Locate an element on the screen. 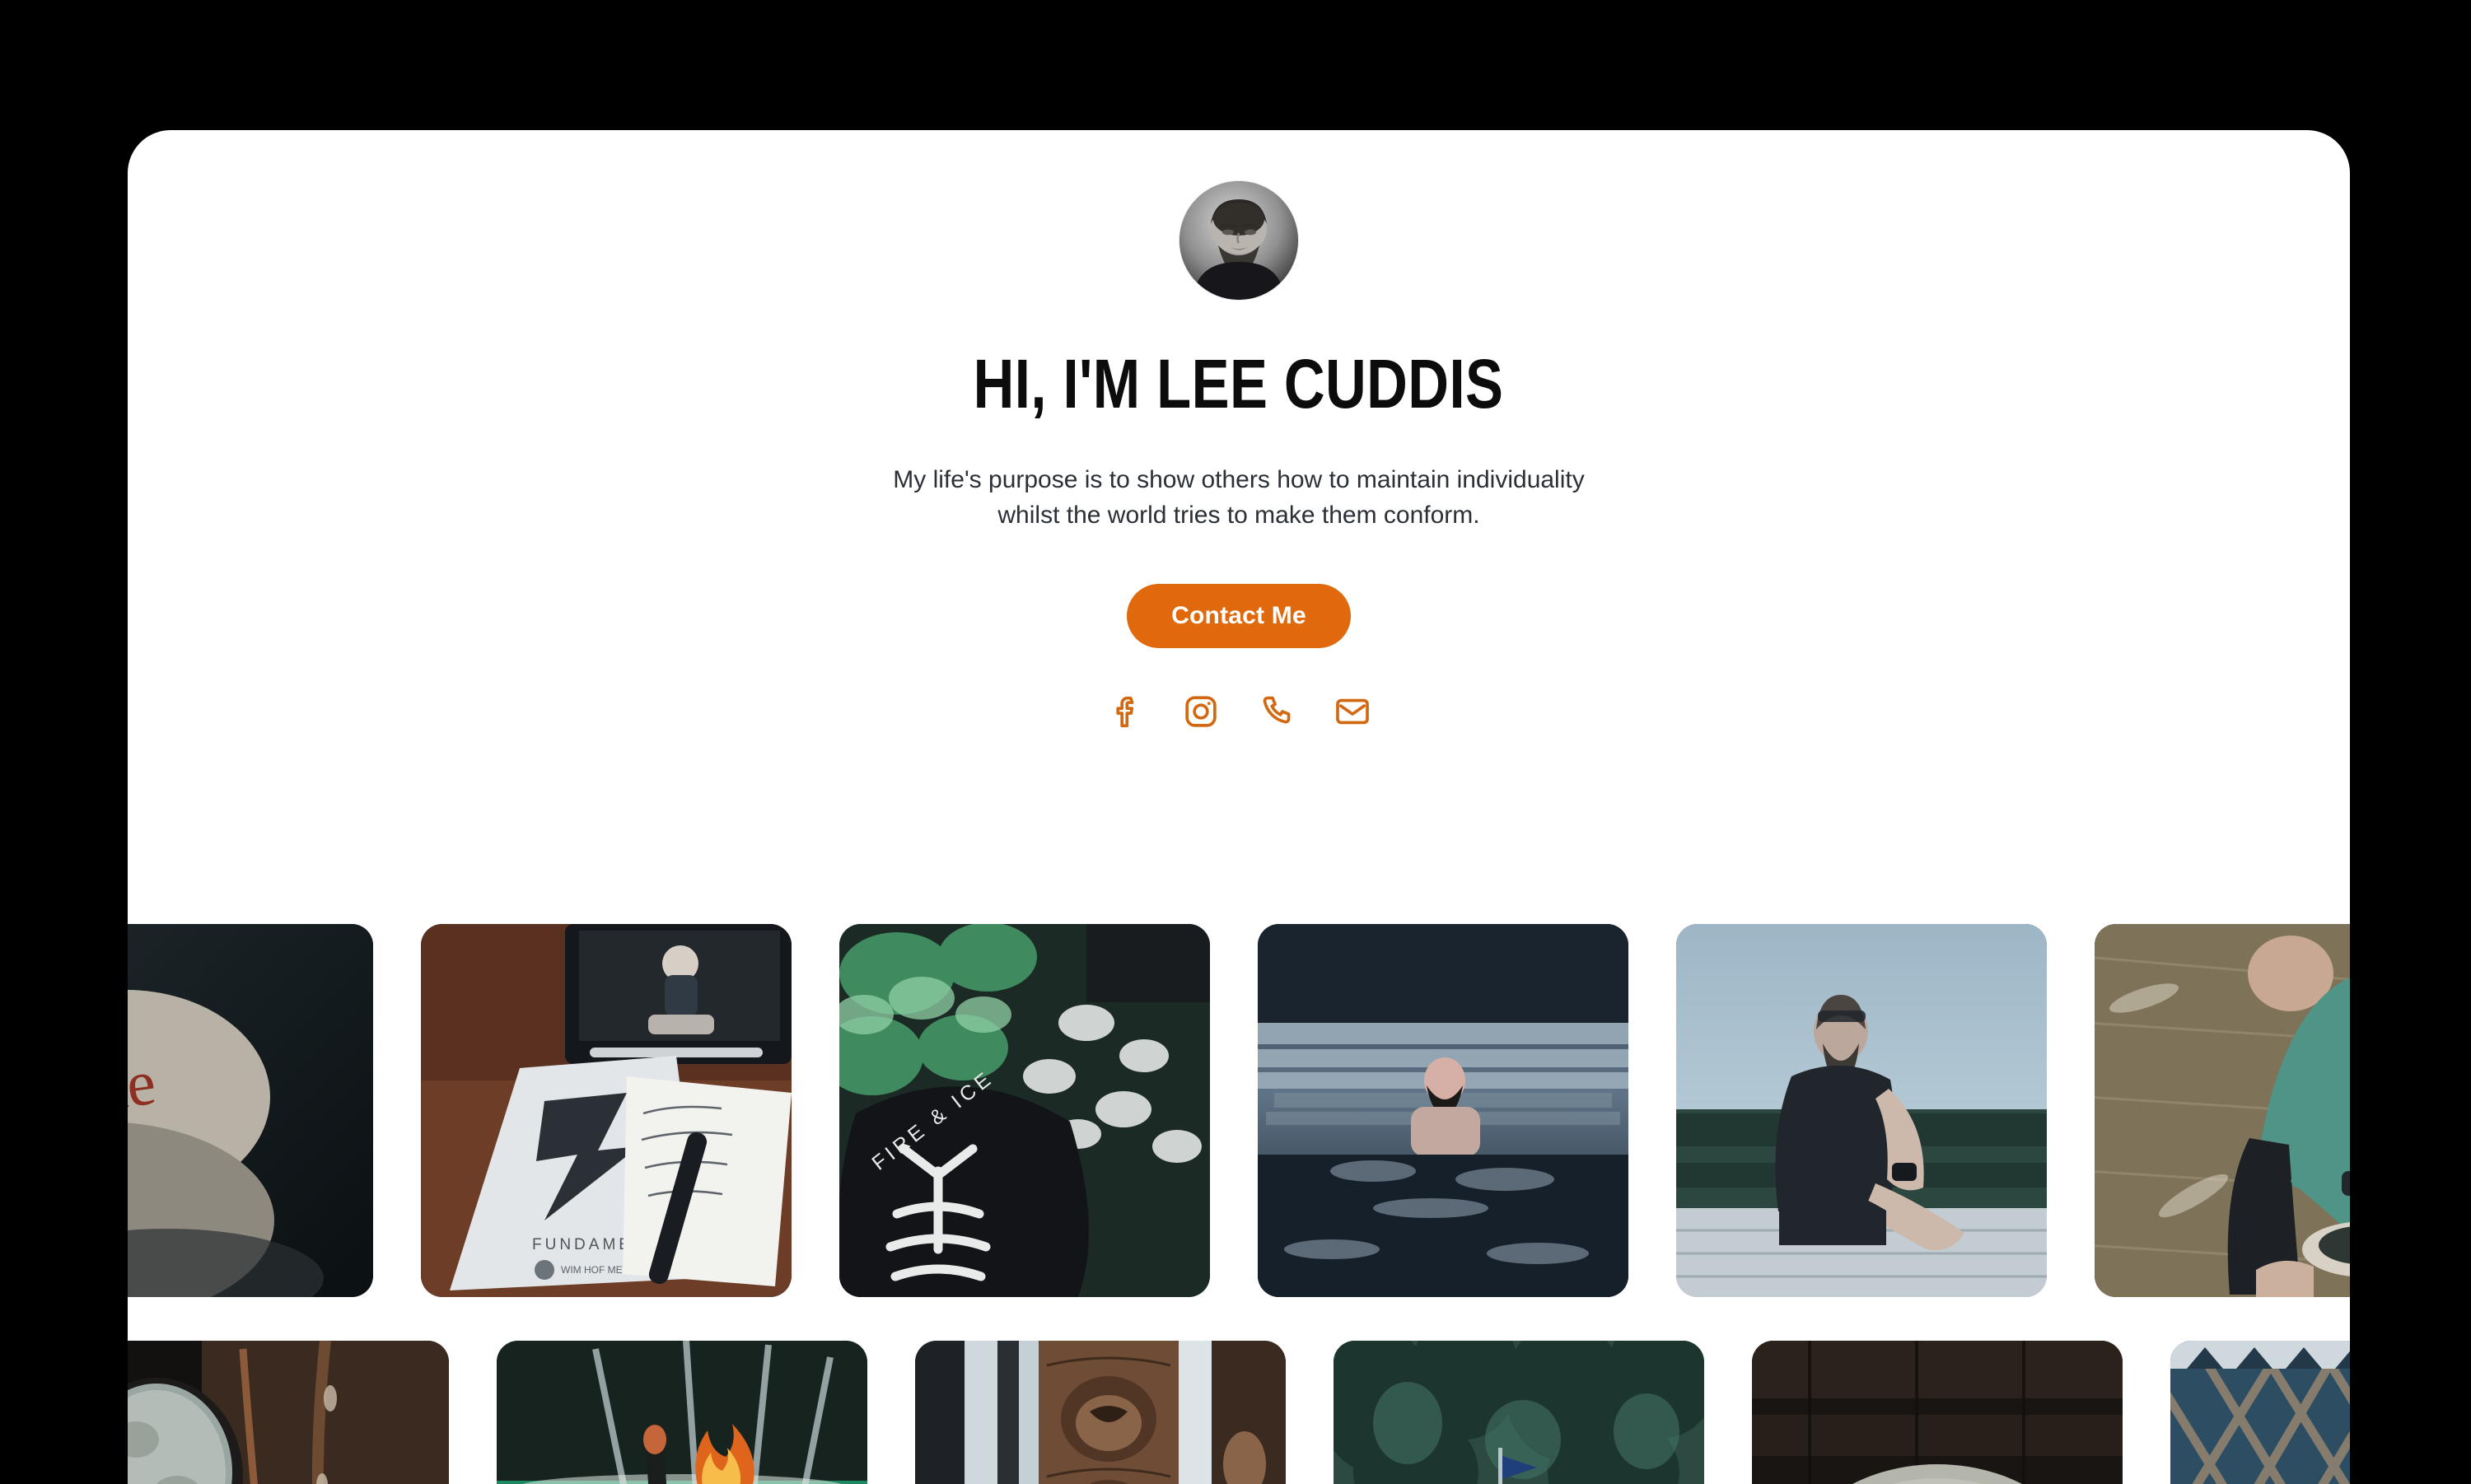  avatar is located at coordinates (1238, 240).